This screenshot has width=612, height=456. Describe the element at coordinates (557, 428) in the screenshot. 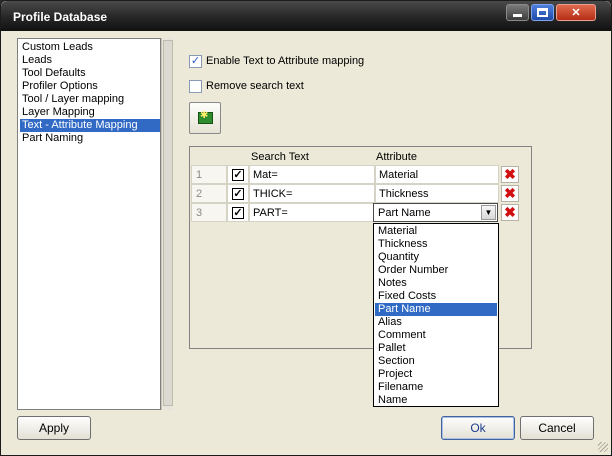

I see `cancel-button: Cancel` at that location.